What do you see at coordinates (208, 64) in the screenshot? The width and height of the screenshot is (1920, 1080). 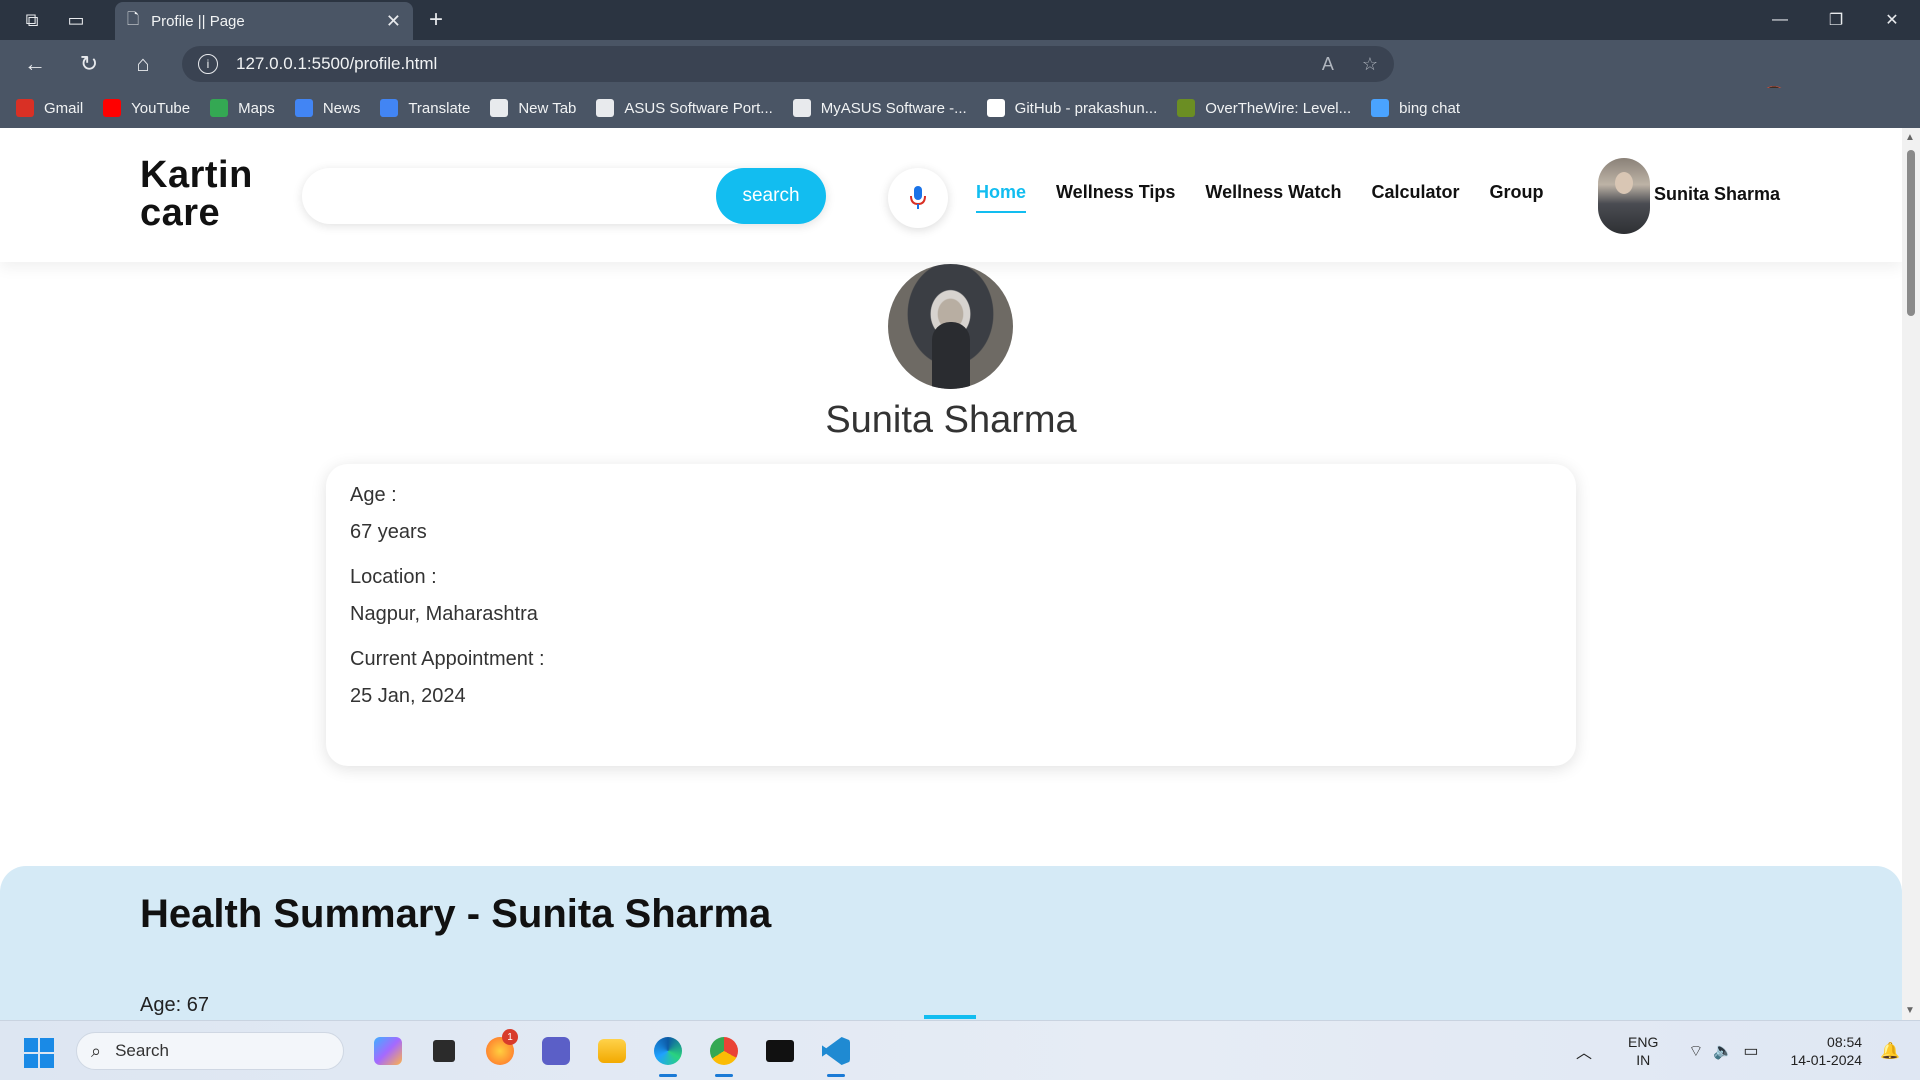 I see `site-info-icon: i` at bounding box center [208, 64].